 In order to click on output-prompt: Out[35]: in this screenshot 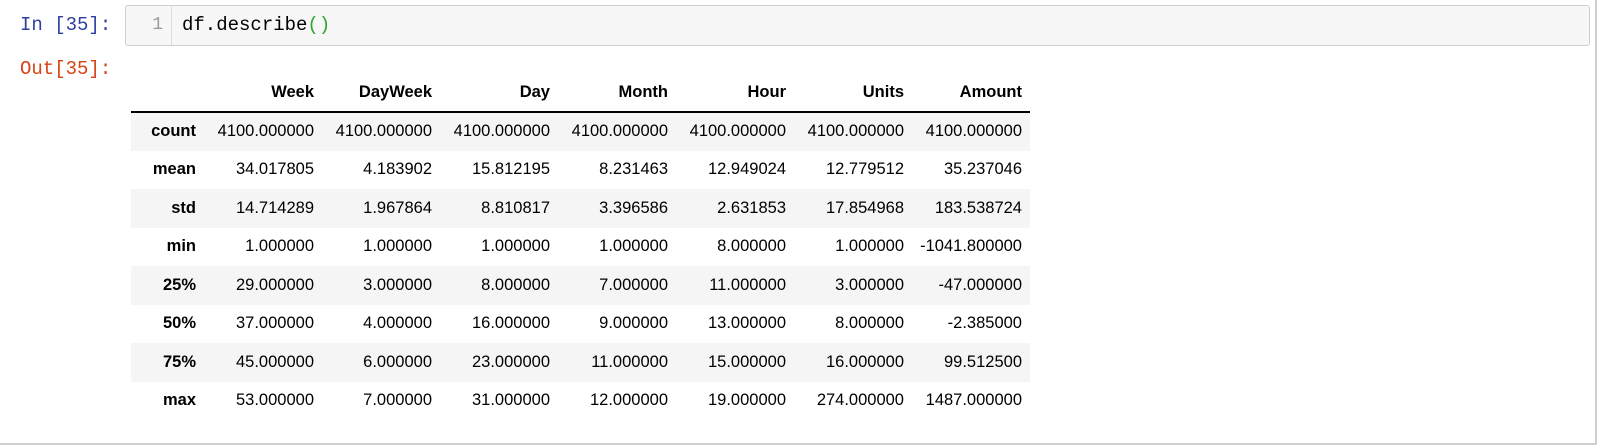, I will do `click(66, 69)`.